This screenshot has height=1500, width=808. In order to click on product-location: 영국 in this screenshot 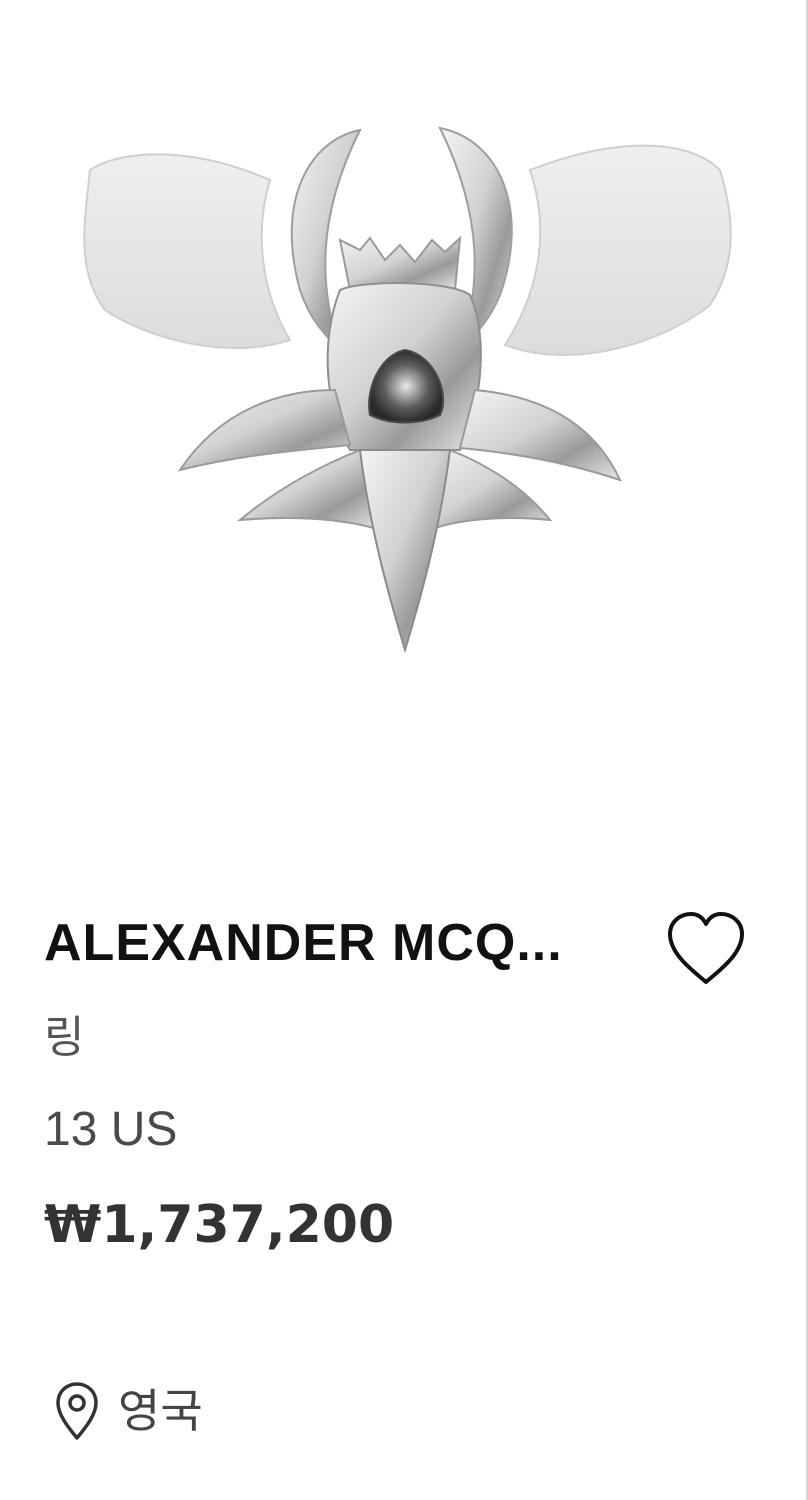, I will do `click(127, 1411)`.